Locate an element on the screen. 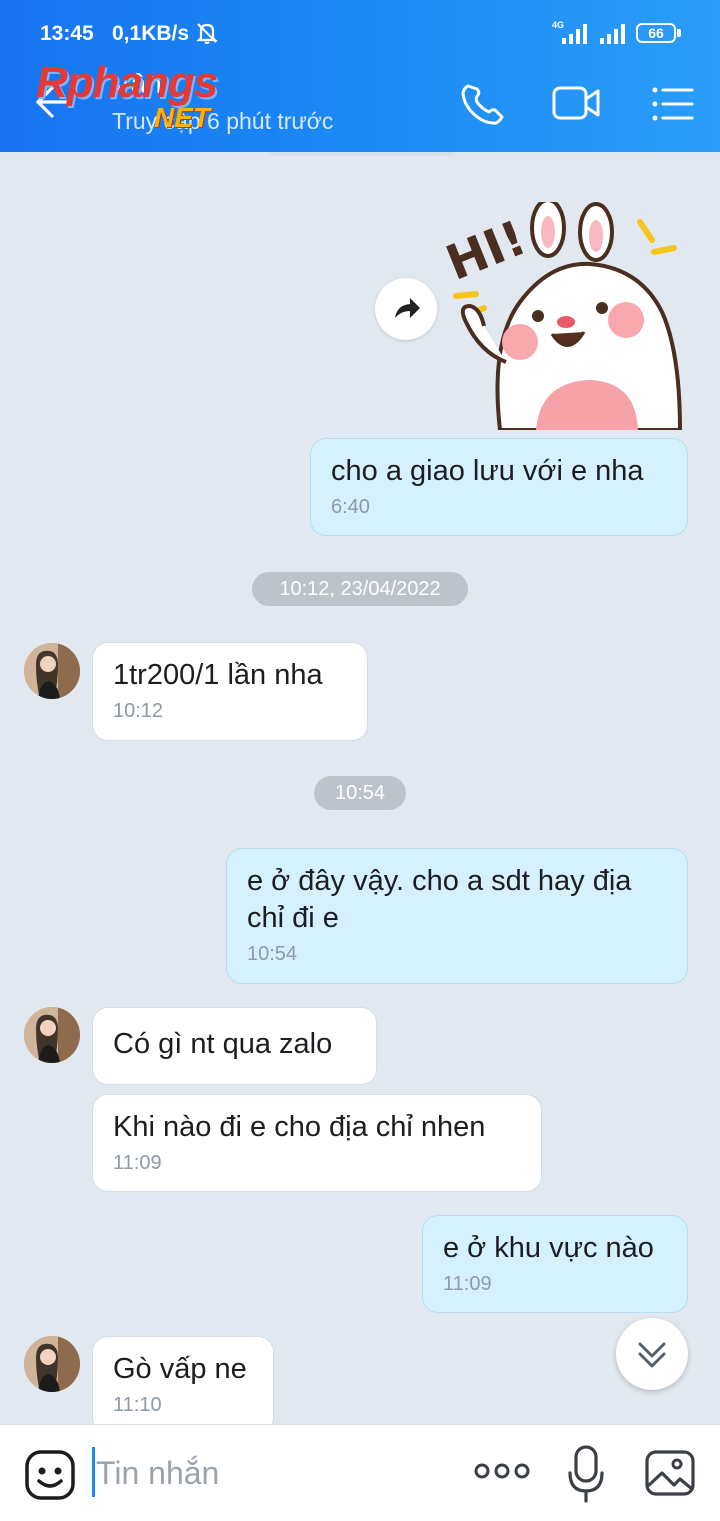 This screenshot has width=720, height=1521. message-time: 6:40 is located at coordinates (350, 507).